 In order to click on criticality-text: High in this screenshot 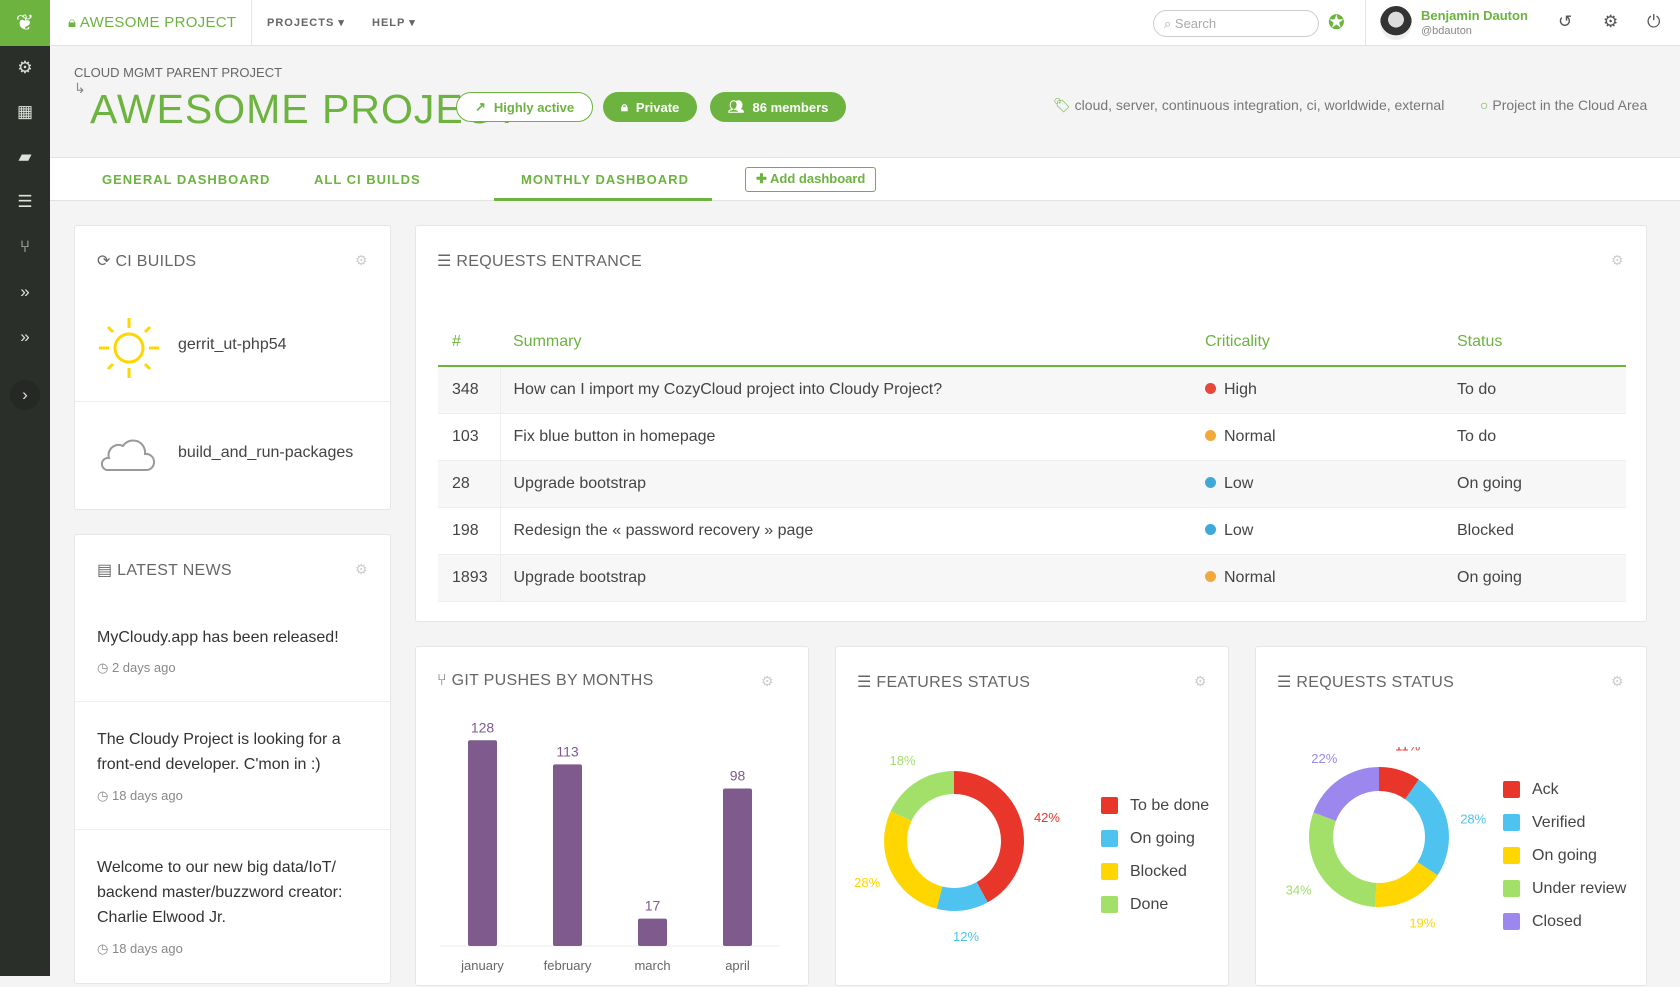, I will do `click(1240, 389)`.